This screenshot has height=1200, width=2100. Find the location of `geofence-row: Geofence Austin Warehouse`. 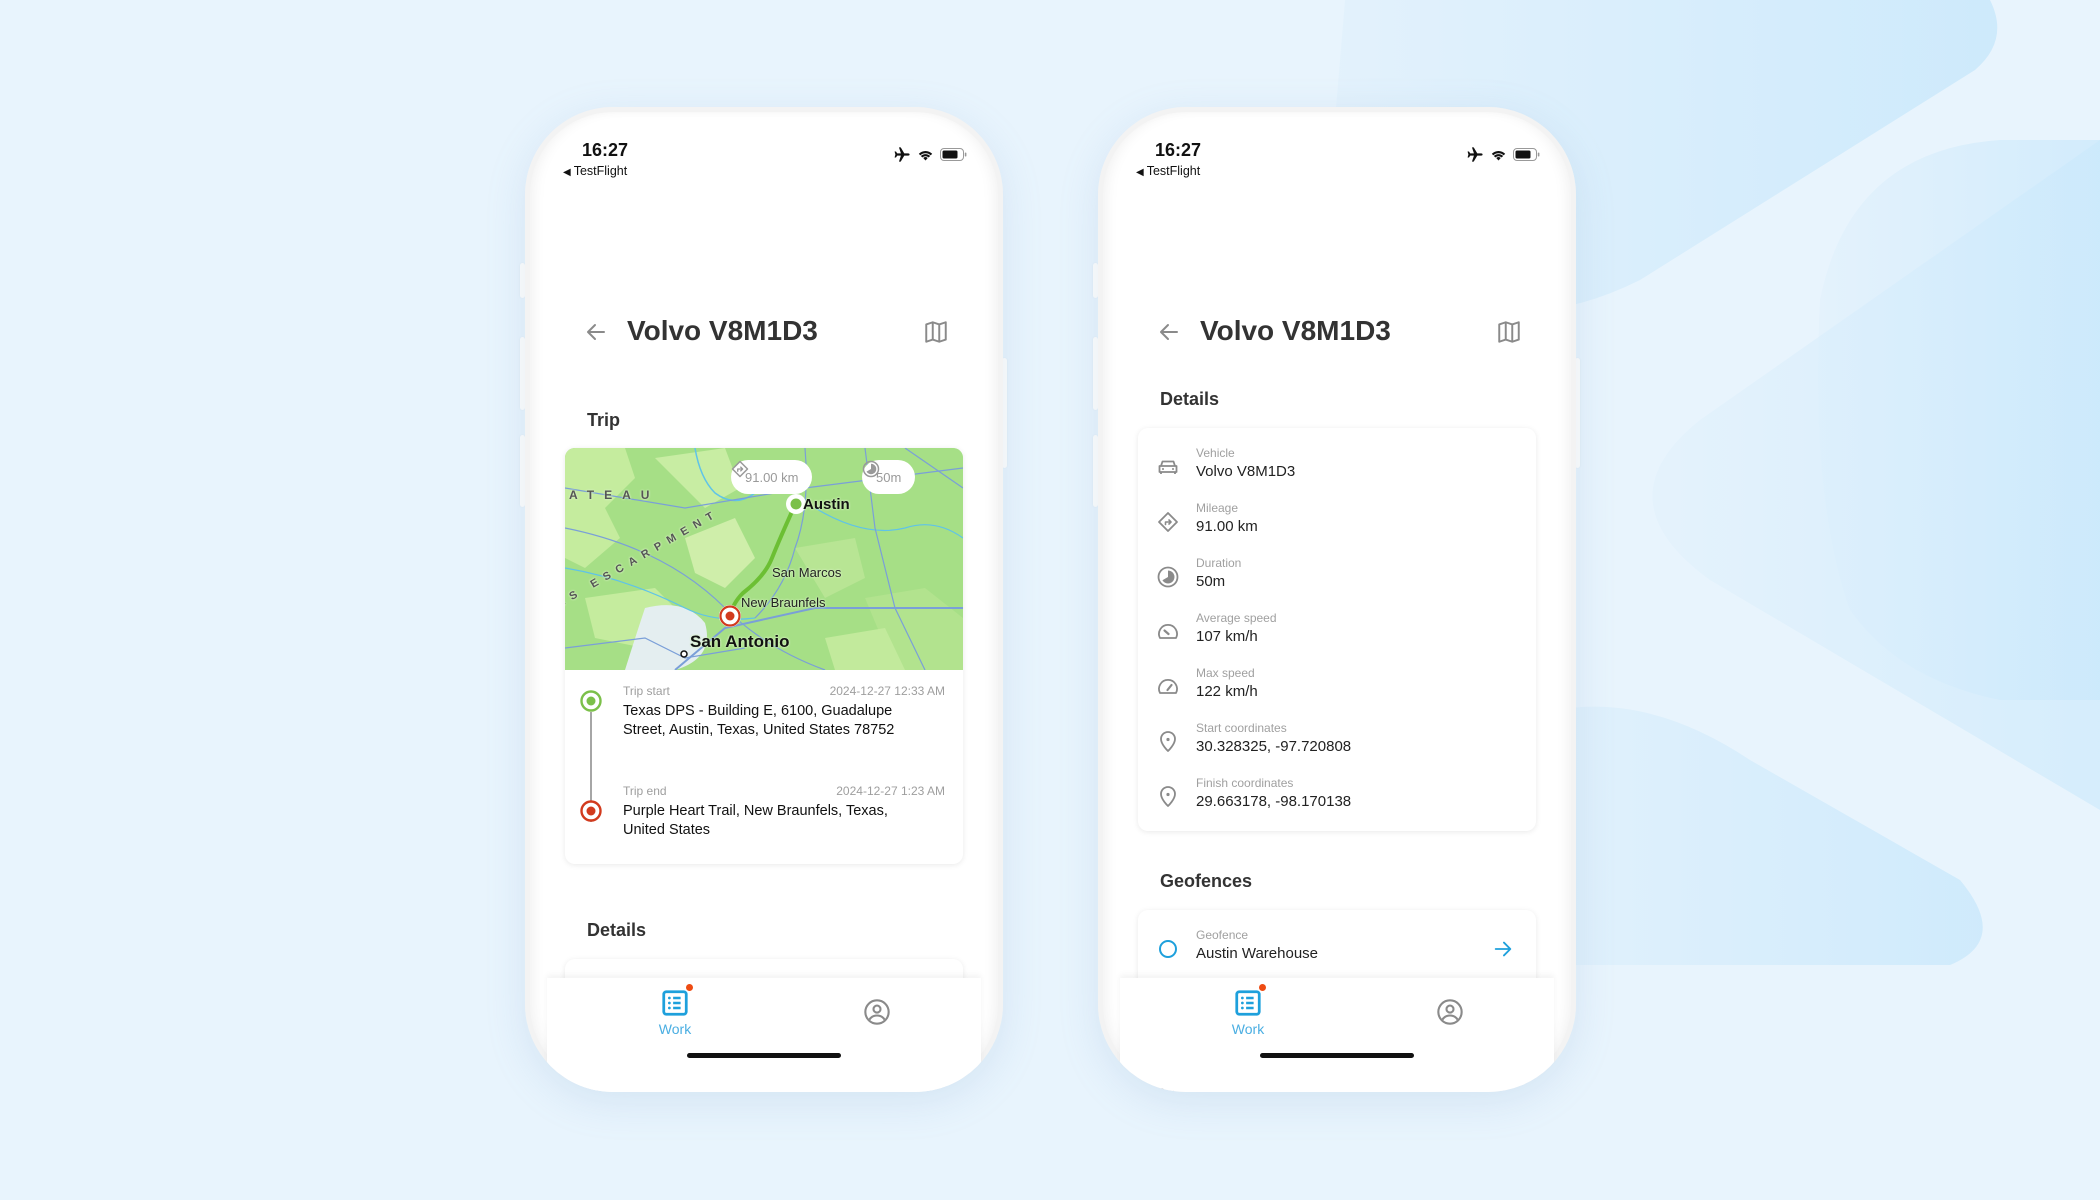

geofence-row: Geofence Austin Warehouse is located at coordinates (1337, 952).